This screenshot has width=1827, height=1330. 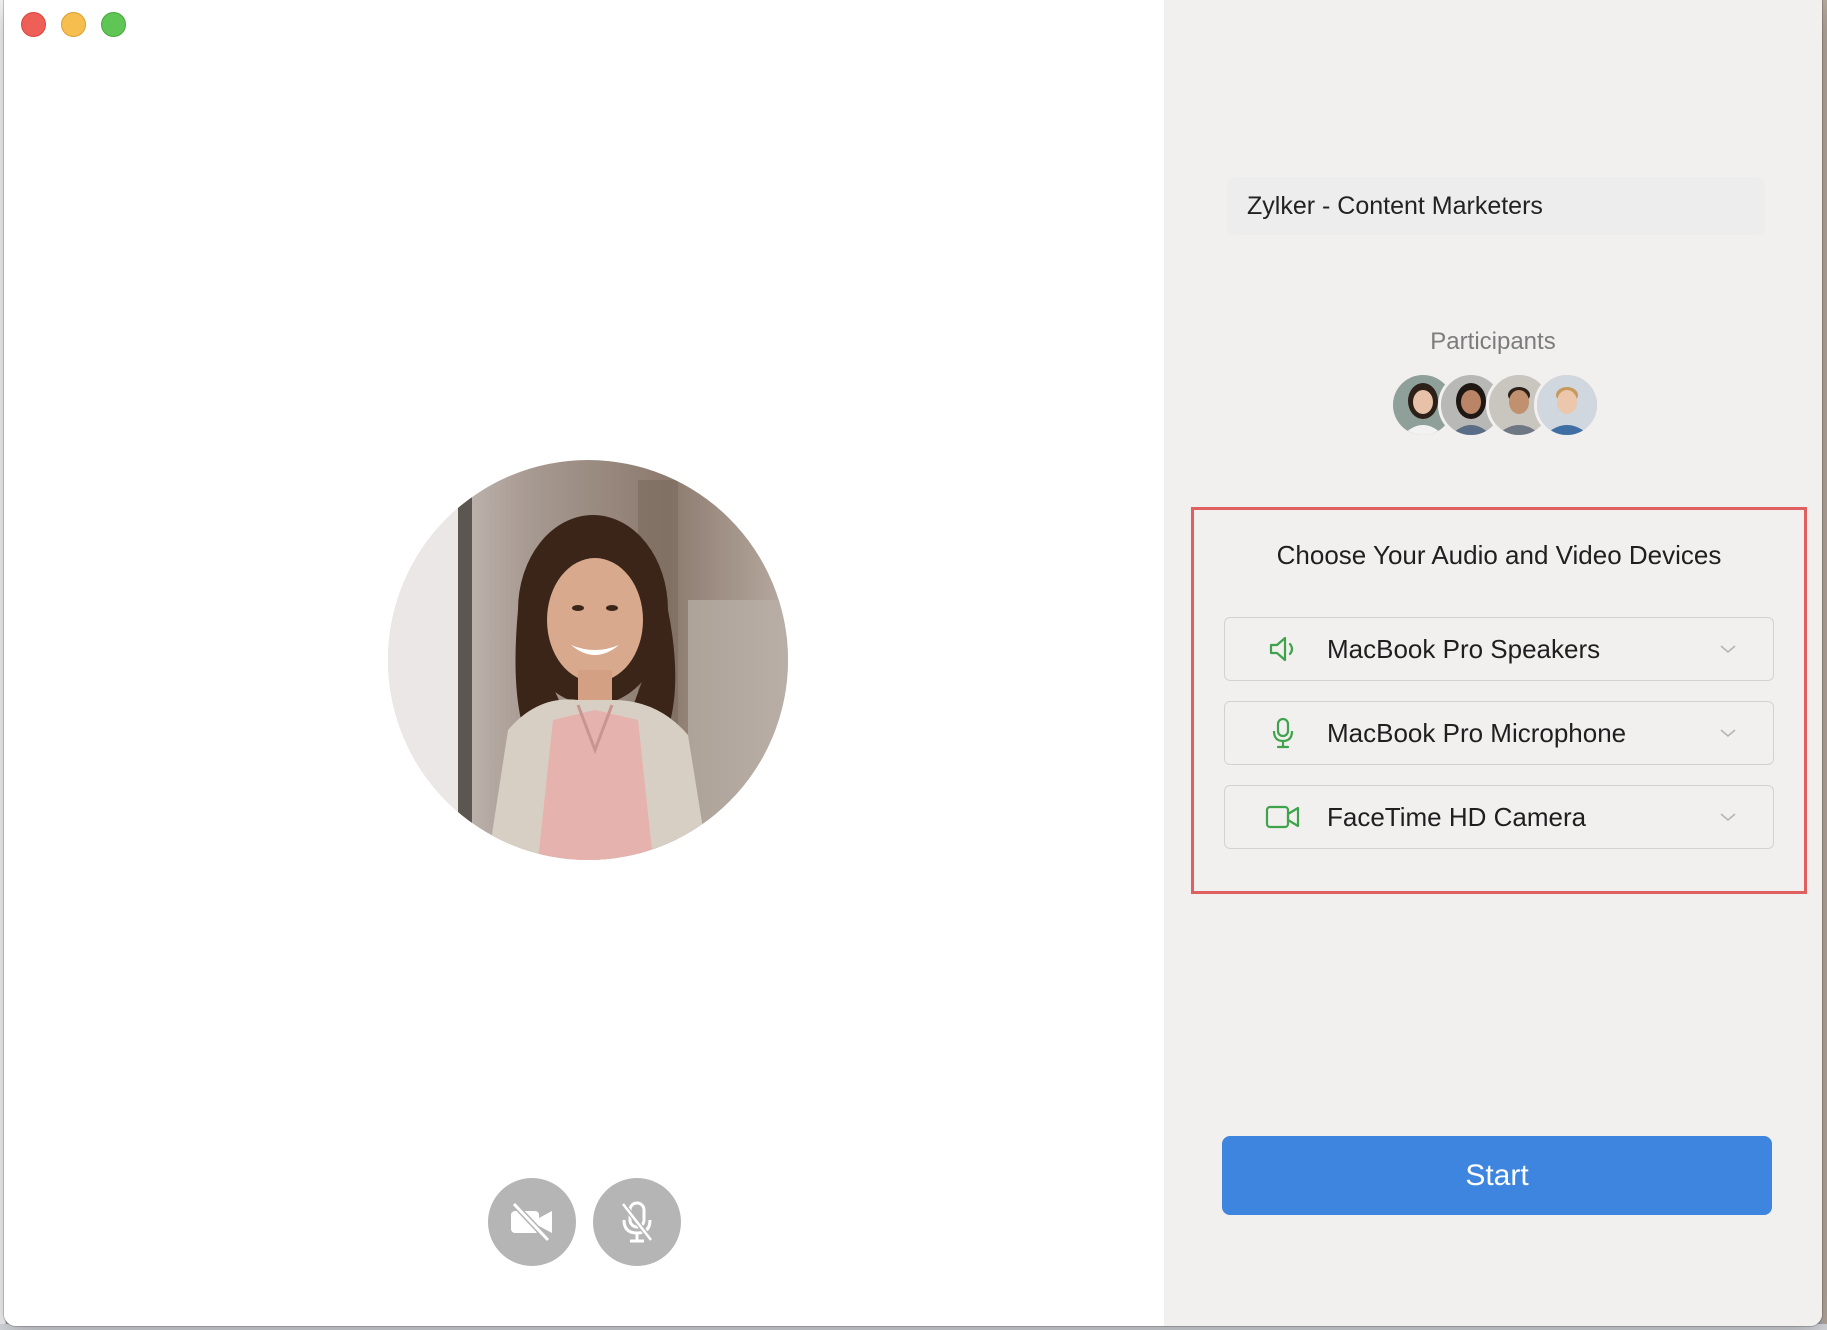 What do you see at coordinates (1457, 816) in the screenshot?
I see `camera-select-value: FaceTime HD Camera` at bounding box center [1457, 816].